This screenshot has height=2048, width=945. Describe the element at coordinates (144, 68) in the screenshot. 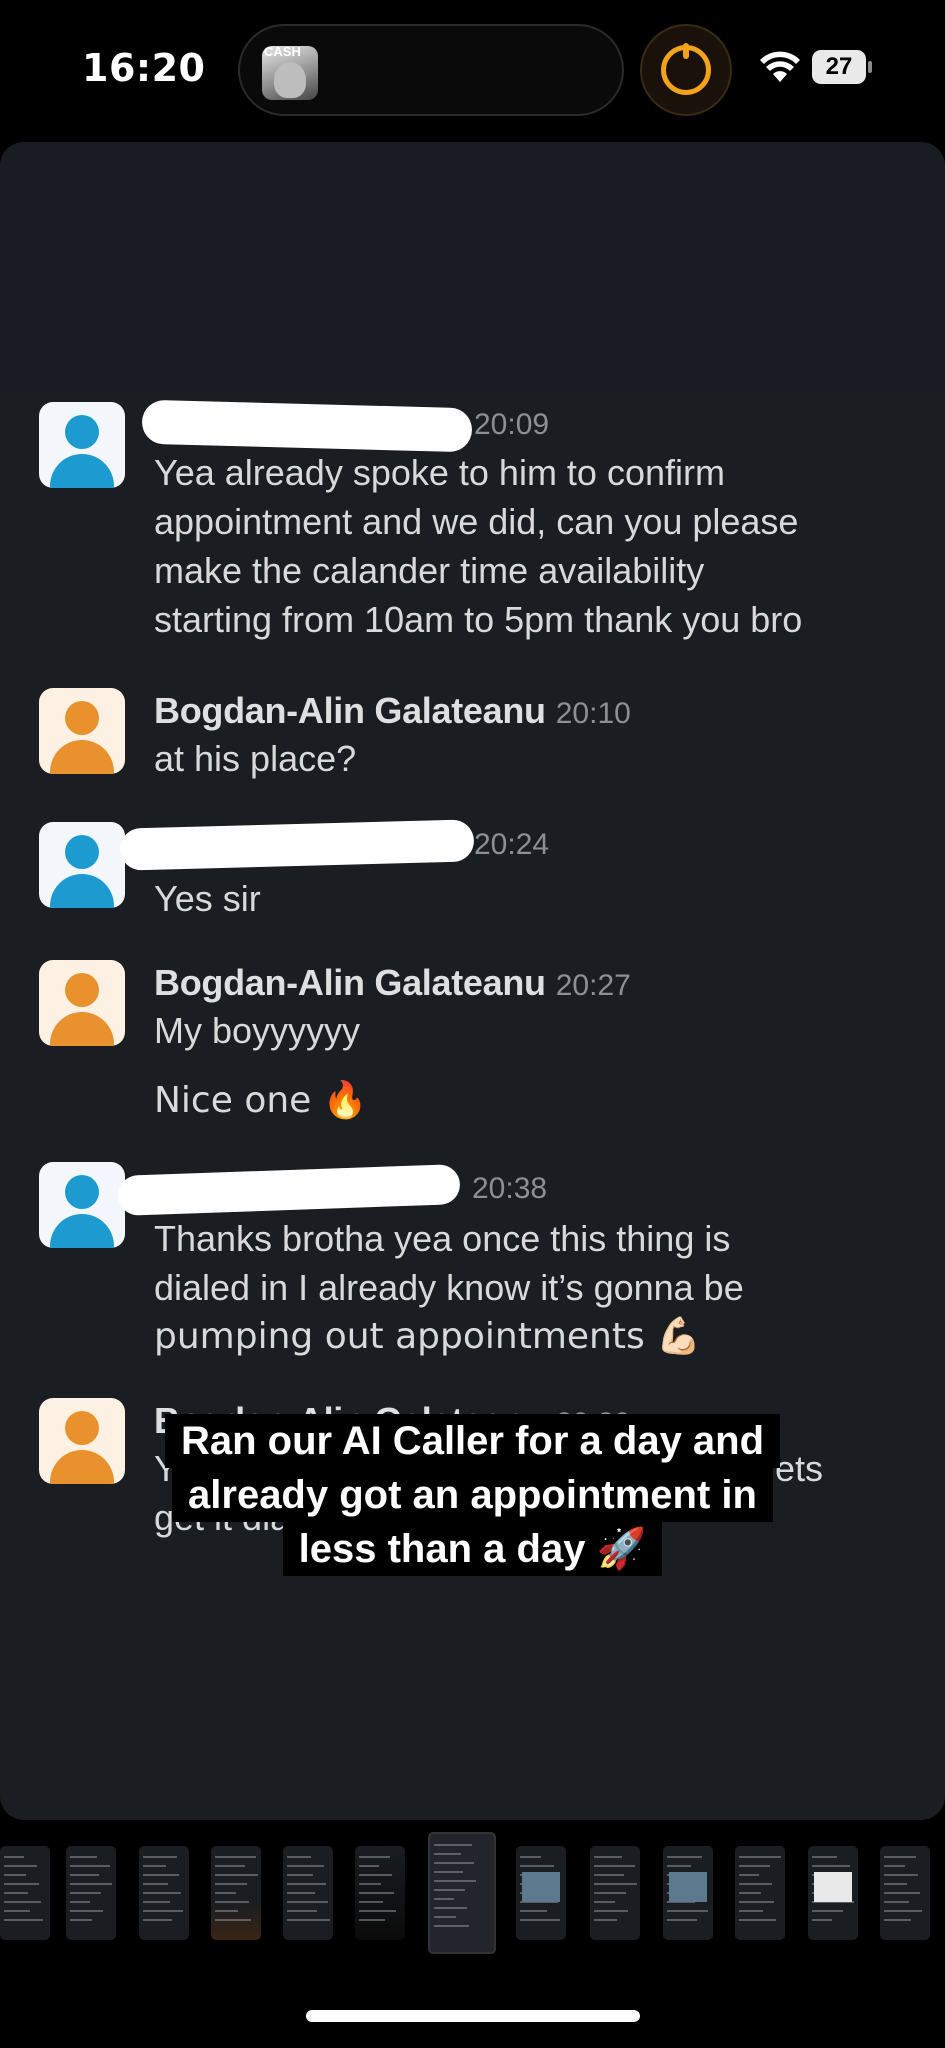

I see `status-time: 16:20` at that location.